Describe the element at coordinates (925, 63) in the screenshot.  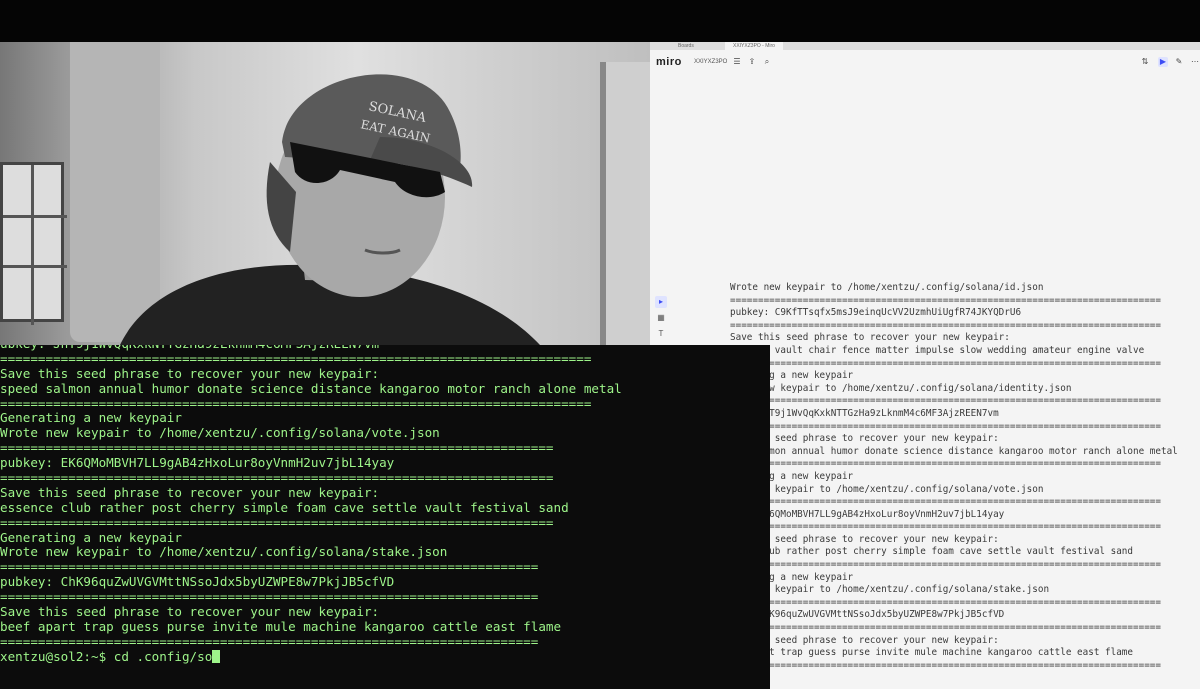
I see `miro-toolbar: miro XXIYXZ3PO ☰ ⇪ ⌕ ⇅ ▶ ✎ ⋯` at that location.